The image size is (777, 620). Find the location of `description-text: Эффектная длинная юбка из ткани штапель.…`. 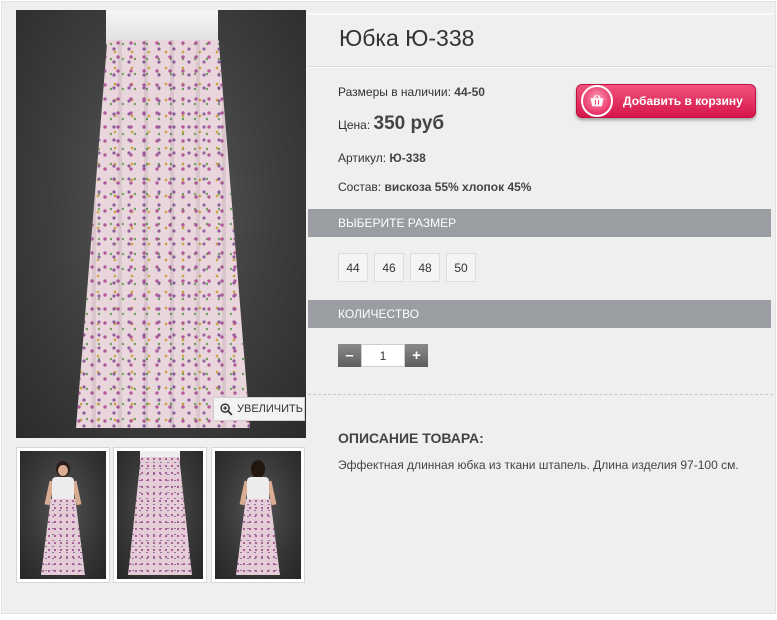

description-text: Эффектная длинная юбка из ткани штапель.… is located at coordinates (538, 465).